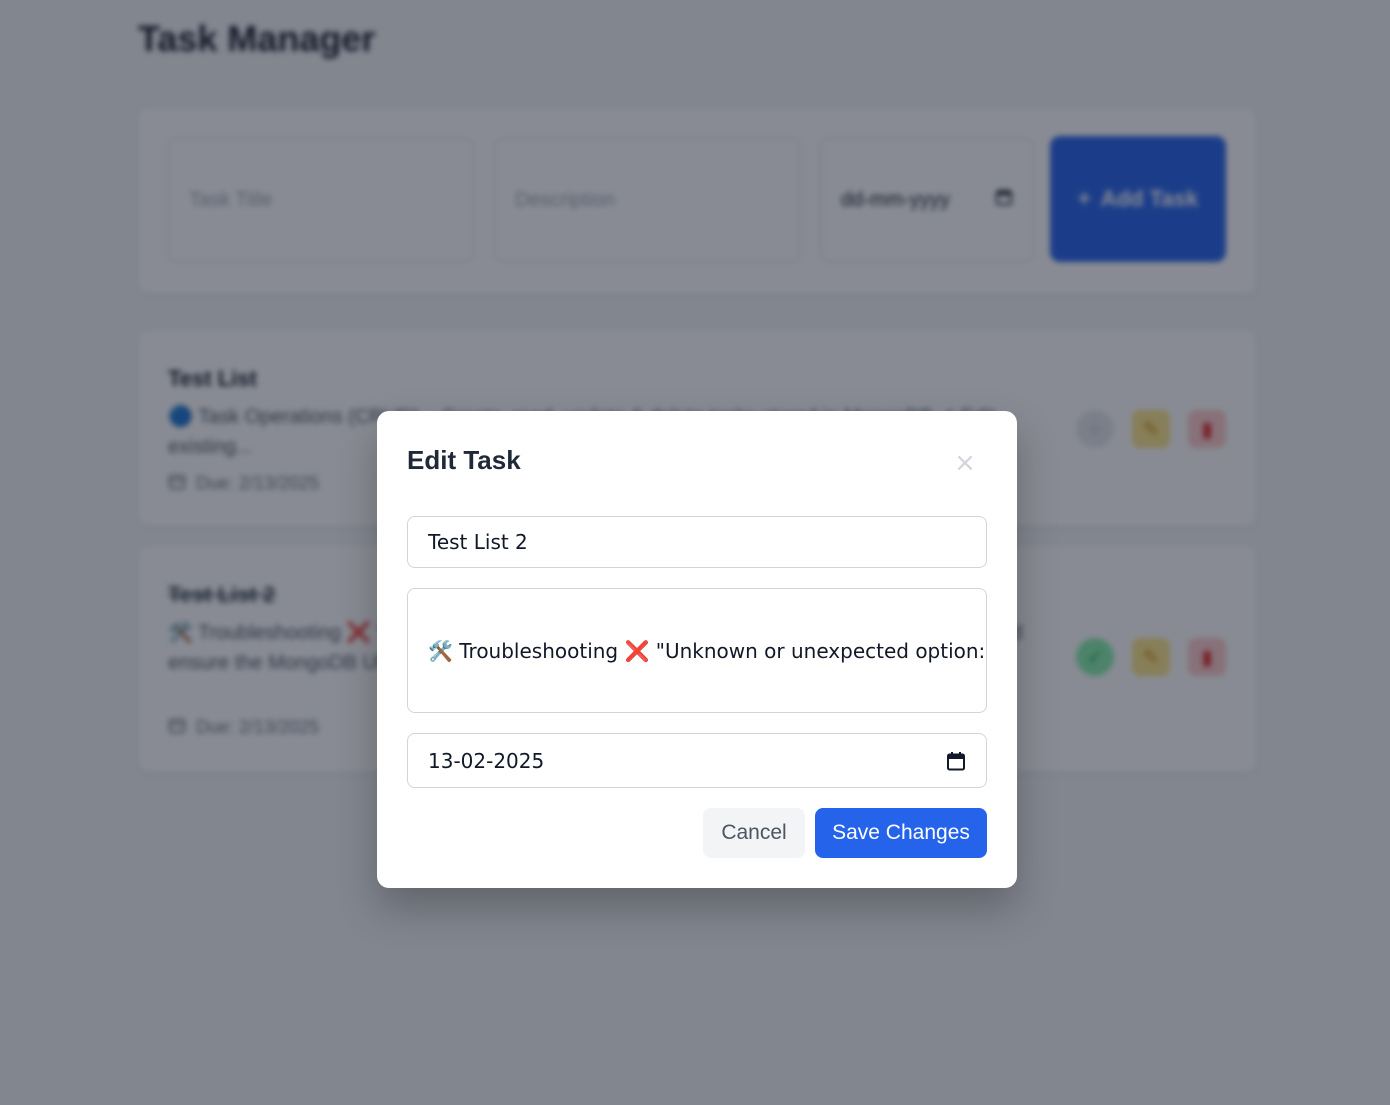 This screenshot has height=1105, width=1390. I want to click on edit-date-value: 13-02-2025, so click(486, 760).